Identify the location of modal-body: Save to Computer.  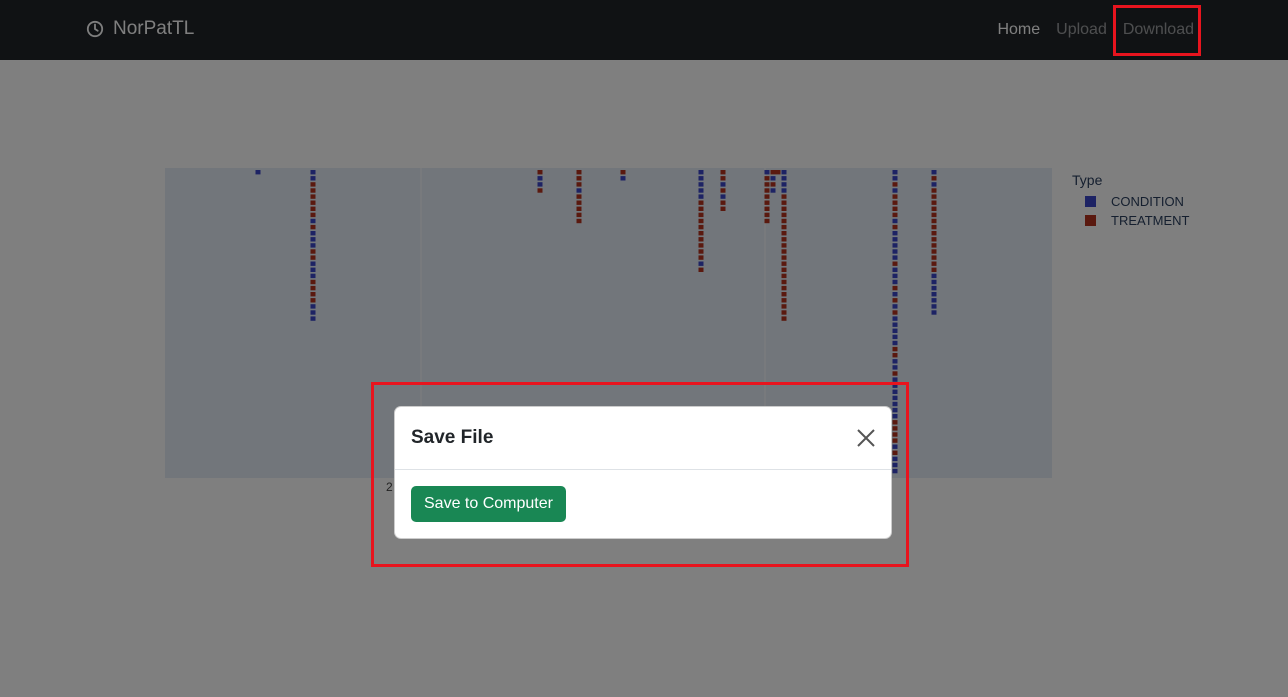
(643, 504).